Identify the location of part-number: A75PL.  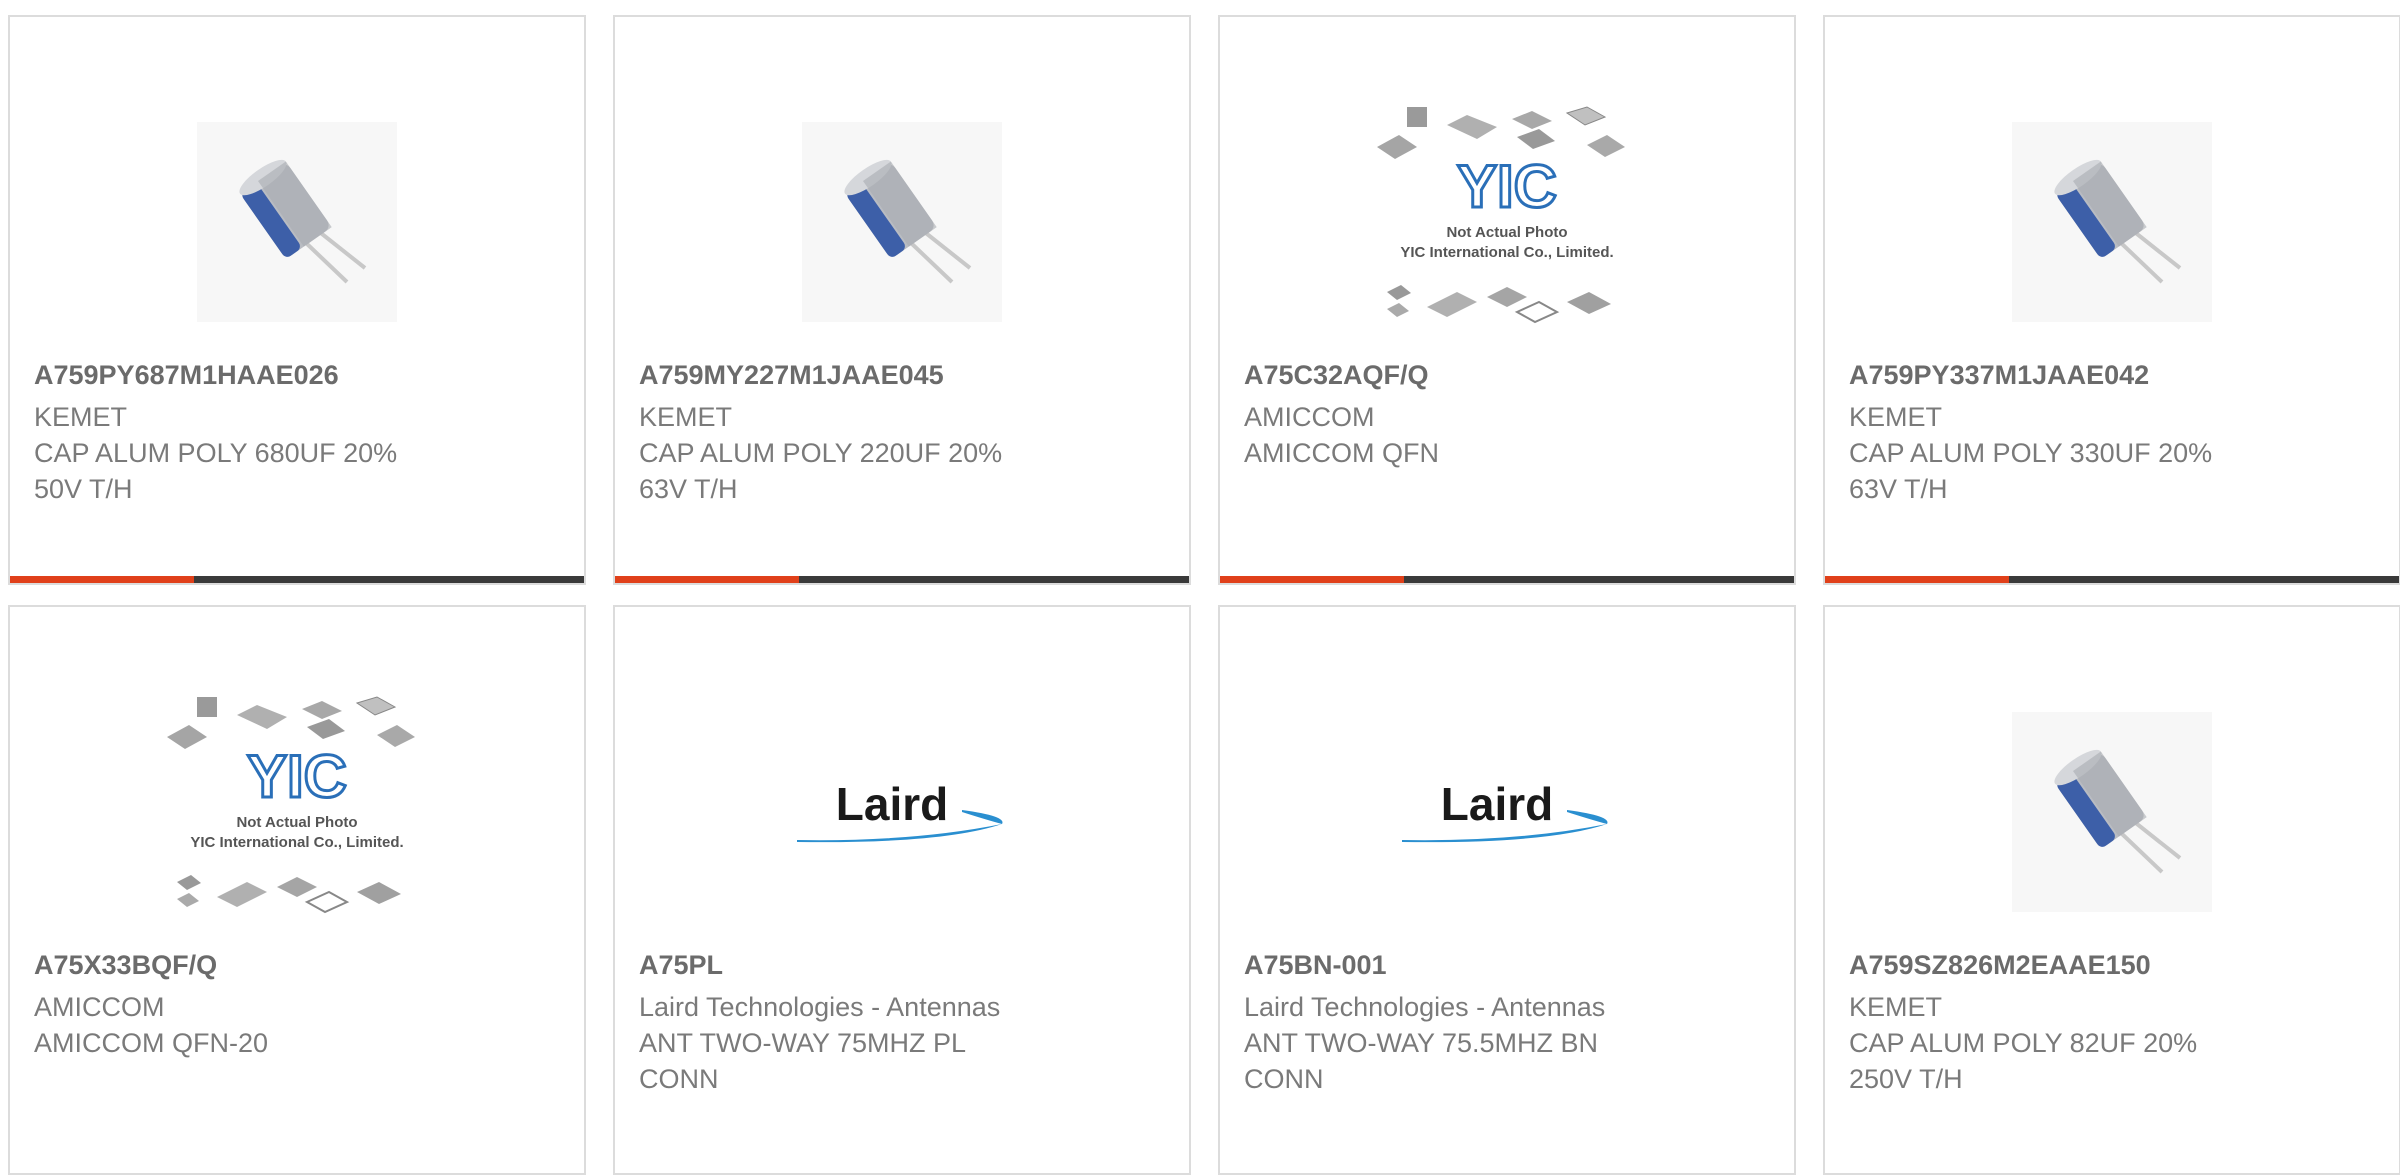
(902, 965).